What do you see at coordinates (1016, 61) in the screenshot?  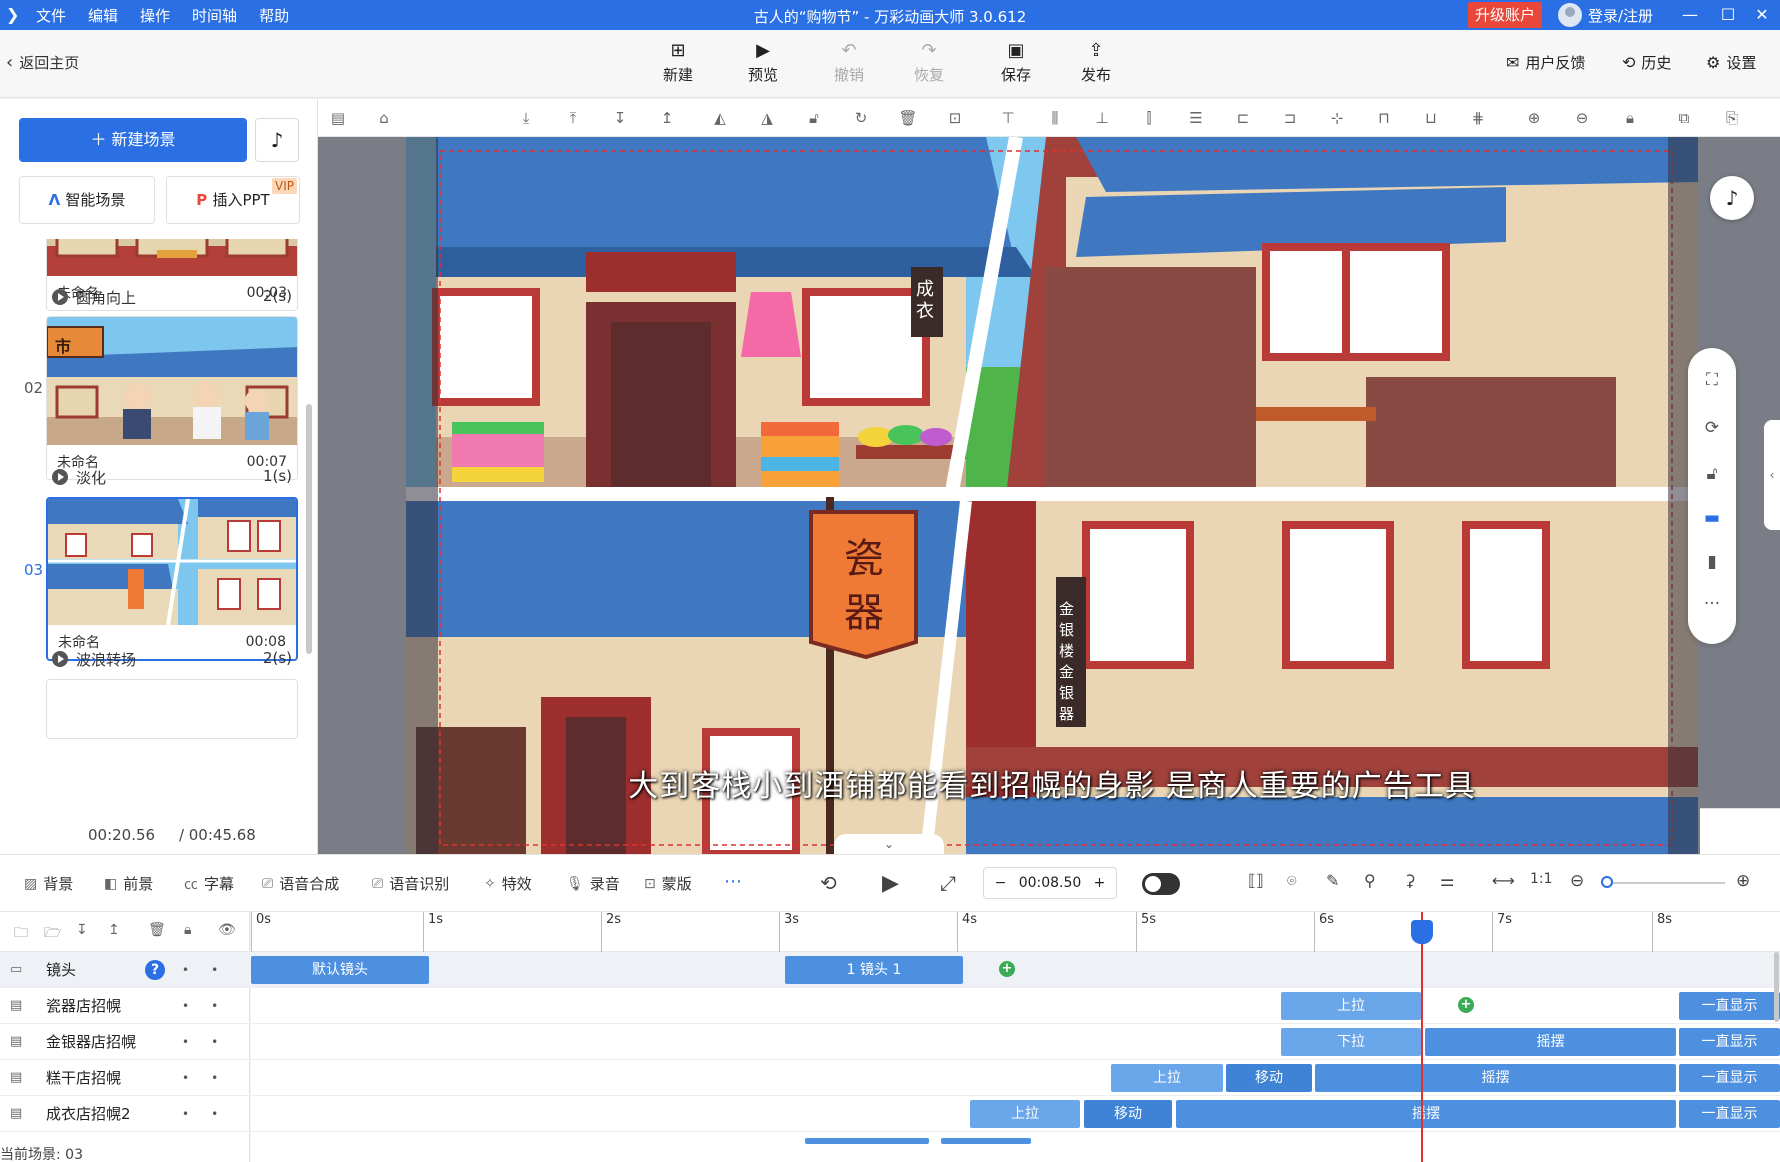 I see `save-button: ▣ 保存` at bounding box center [1016, 61].